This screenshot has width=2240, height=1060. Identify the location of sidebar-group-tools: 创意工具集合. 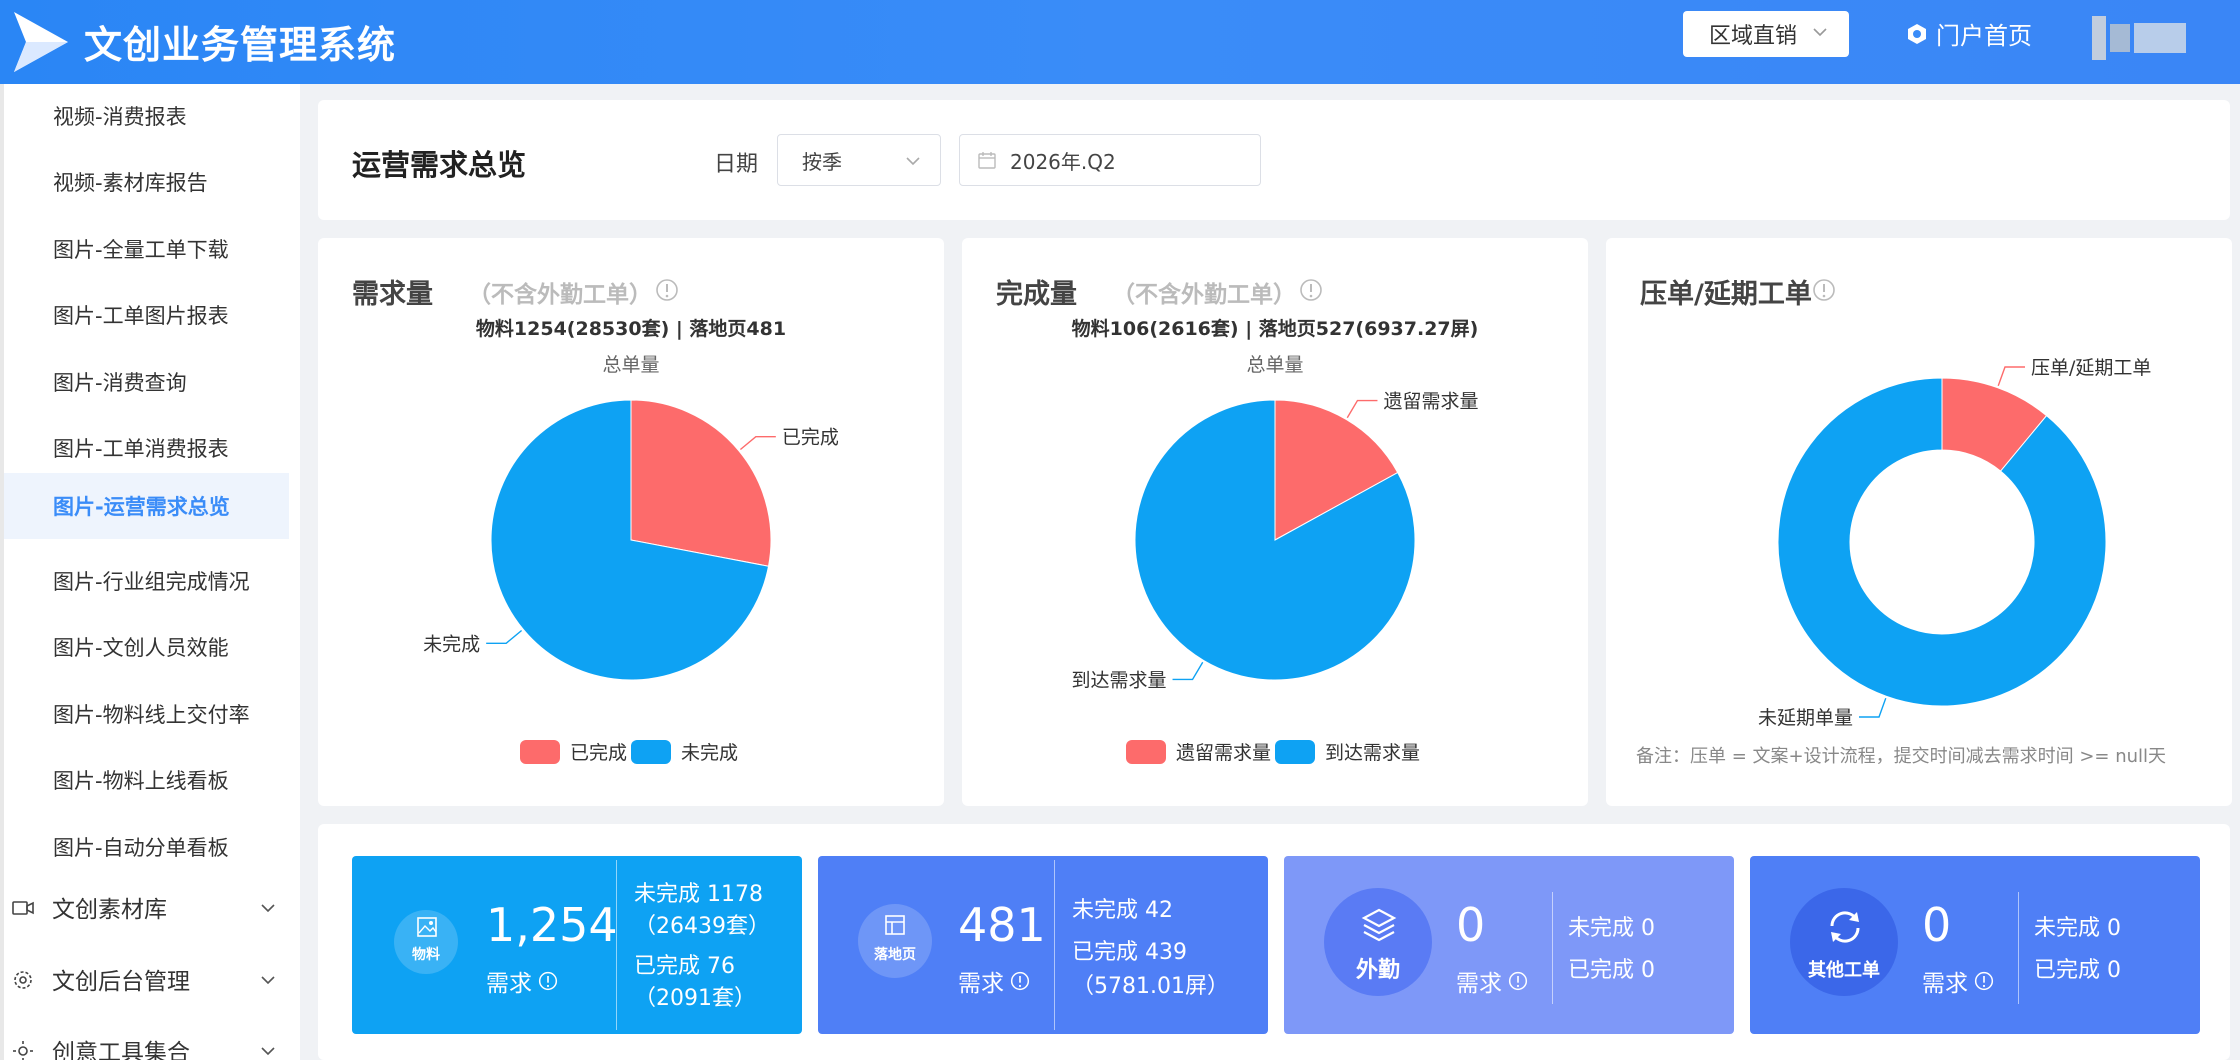
(146, 1039).